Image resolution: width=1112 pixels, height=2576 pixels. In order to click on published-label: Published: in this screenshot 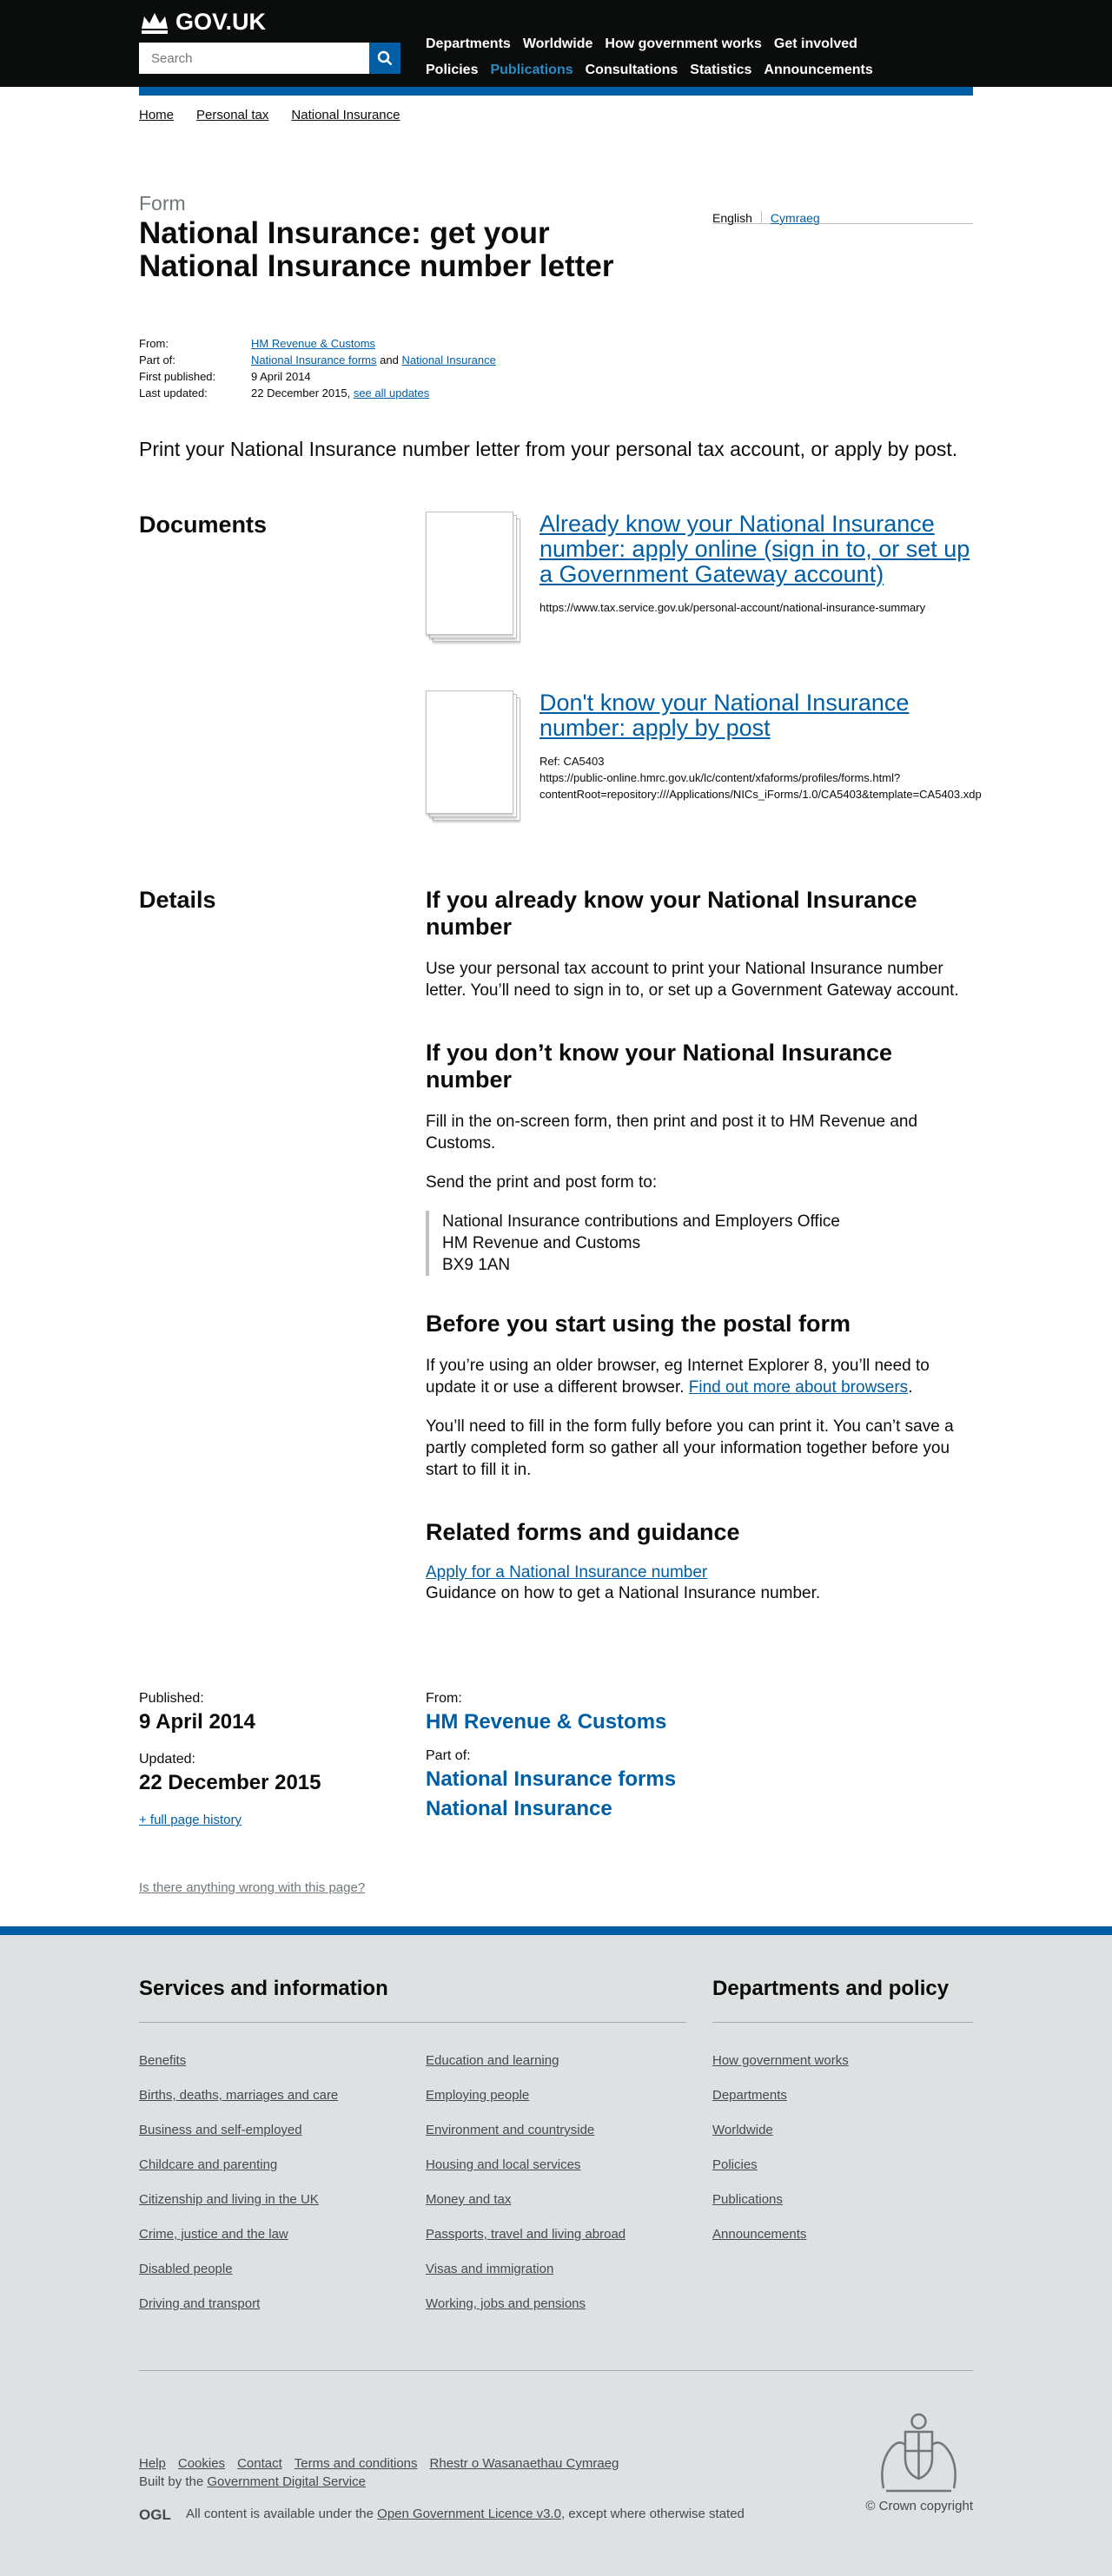, I will do `click(171, 1698)`.